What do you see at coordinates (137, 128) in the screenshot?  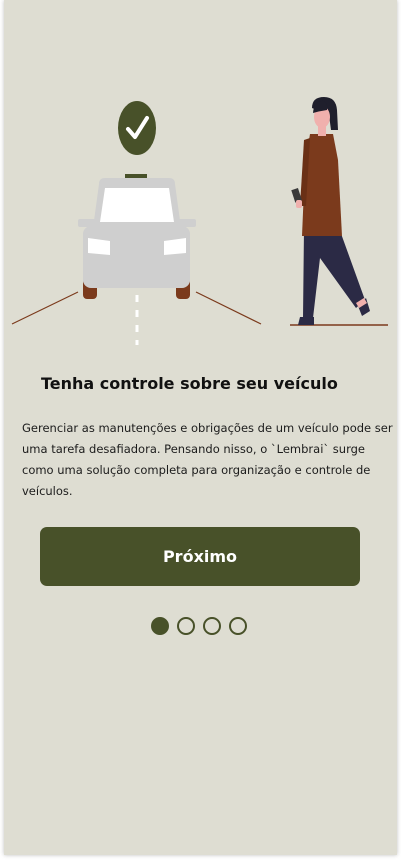 I see `check-icon` at bounding box center [137, 128].